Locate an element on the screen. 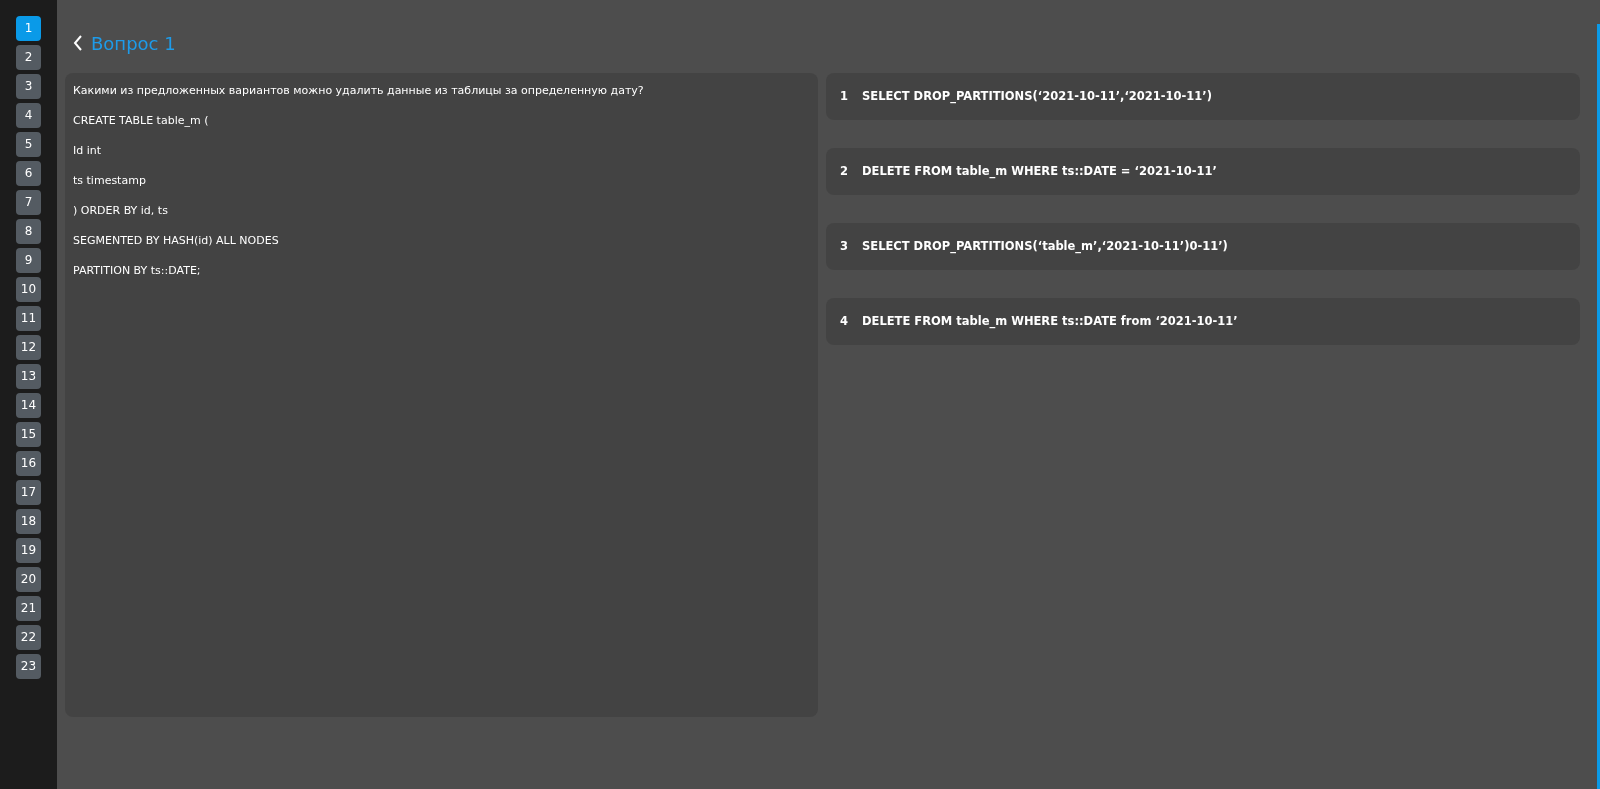  answer-number: 1 is located at coordinates (844, 96).